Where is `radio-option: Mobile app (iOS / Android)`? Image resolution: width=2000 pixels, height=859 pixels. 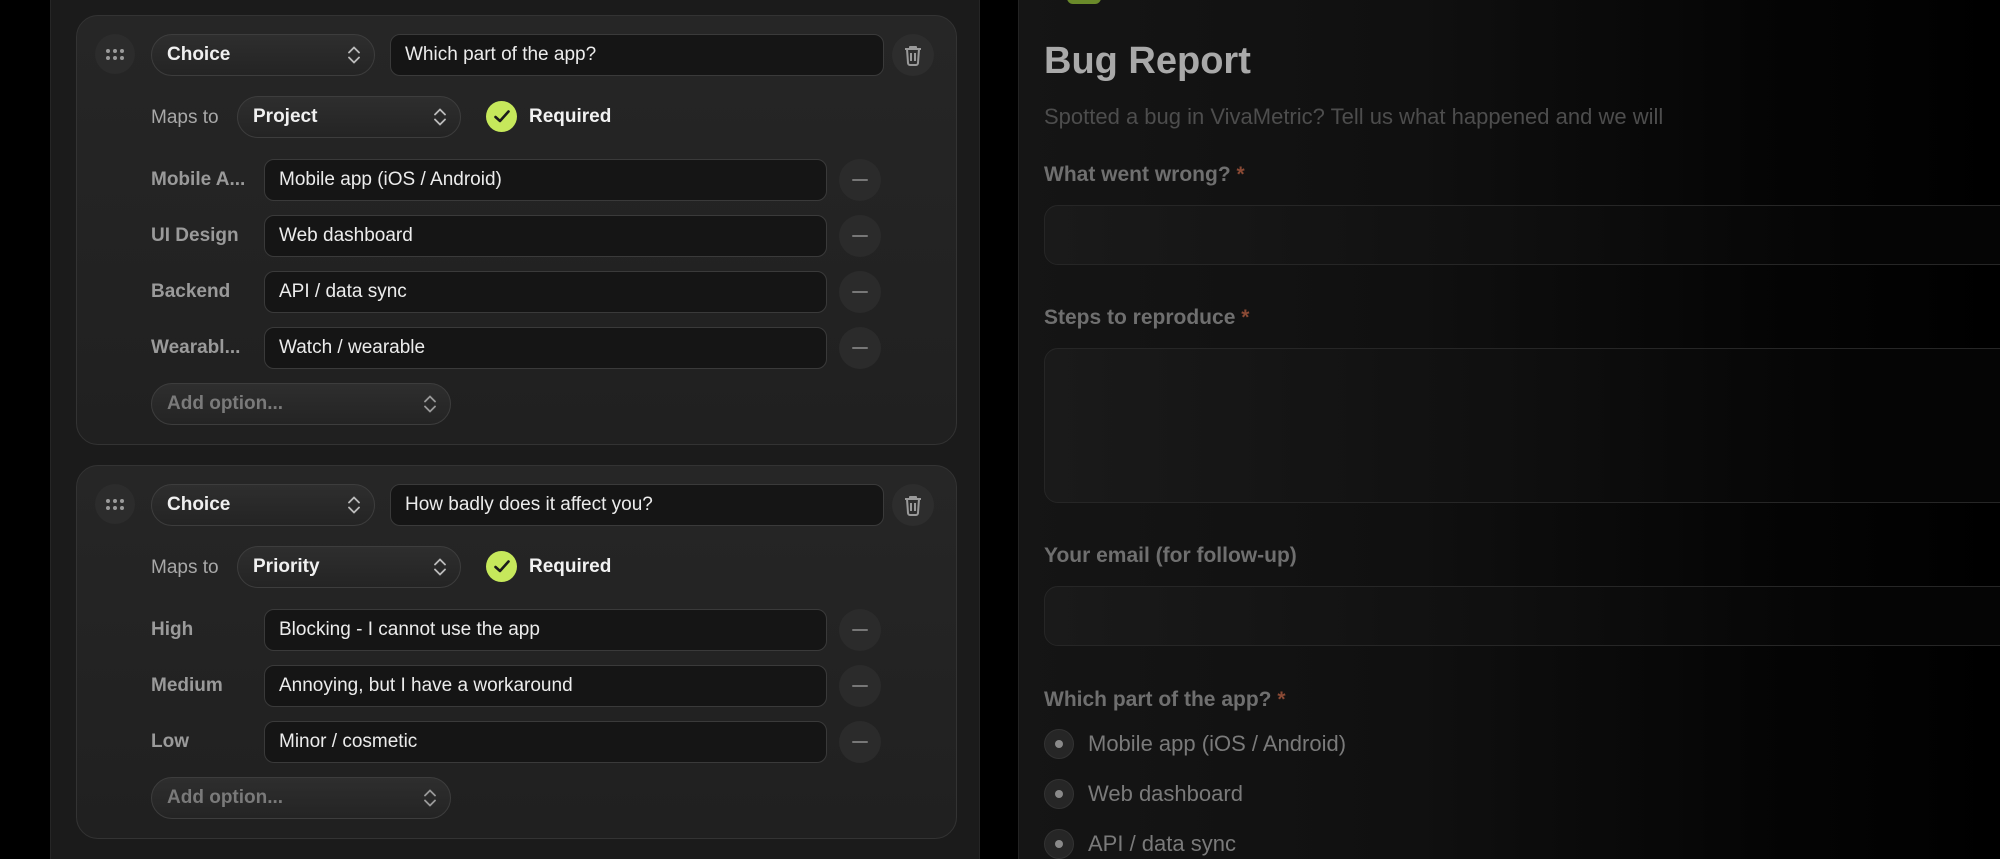
radio-option: Mobile app (iOS / Android) is located at coordinates (1195, 744).